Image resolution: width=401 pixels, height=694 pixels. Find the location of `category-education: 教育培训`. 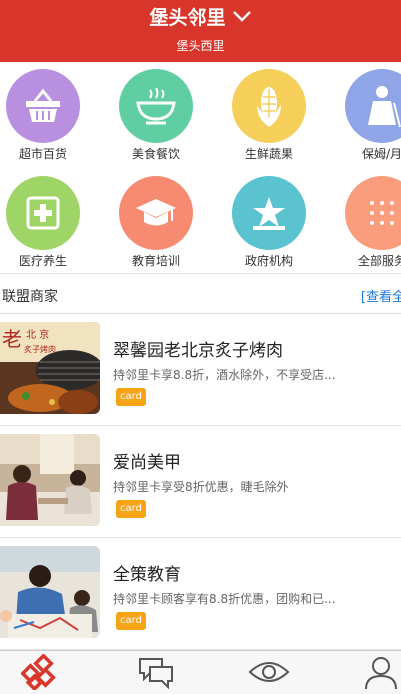

category-education: 教育培训 is located at coordinates (163, 221).